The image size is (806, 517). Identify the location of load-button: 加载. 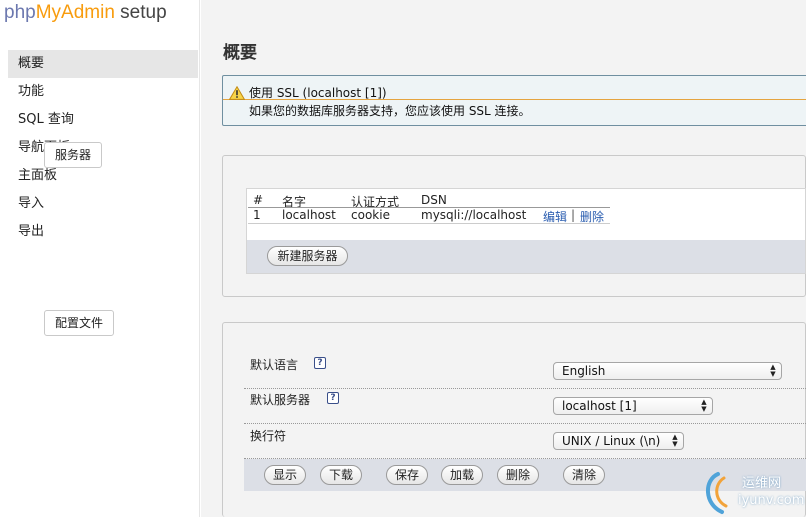
(462, 475).